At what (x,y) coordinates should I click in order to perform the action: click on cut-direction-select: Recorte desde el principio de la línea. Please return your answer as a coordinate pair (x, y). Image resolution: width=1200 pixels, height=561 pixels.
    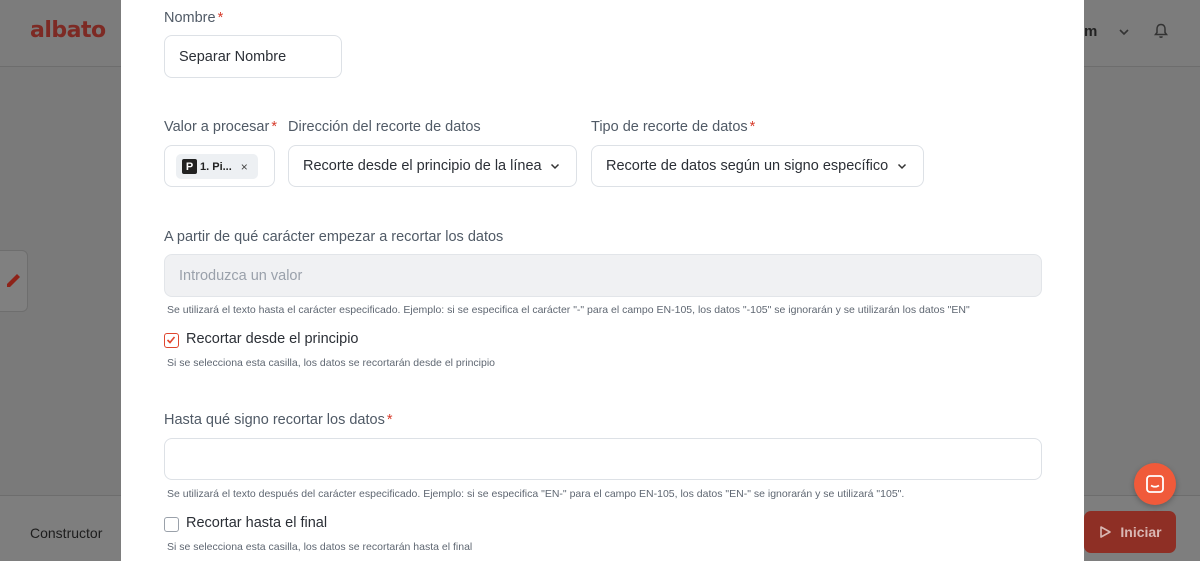
    Looking at the image, I should click on (432, 166).